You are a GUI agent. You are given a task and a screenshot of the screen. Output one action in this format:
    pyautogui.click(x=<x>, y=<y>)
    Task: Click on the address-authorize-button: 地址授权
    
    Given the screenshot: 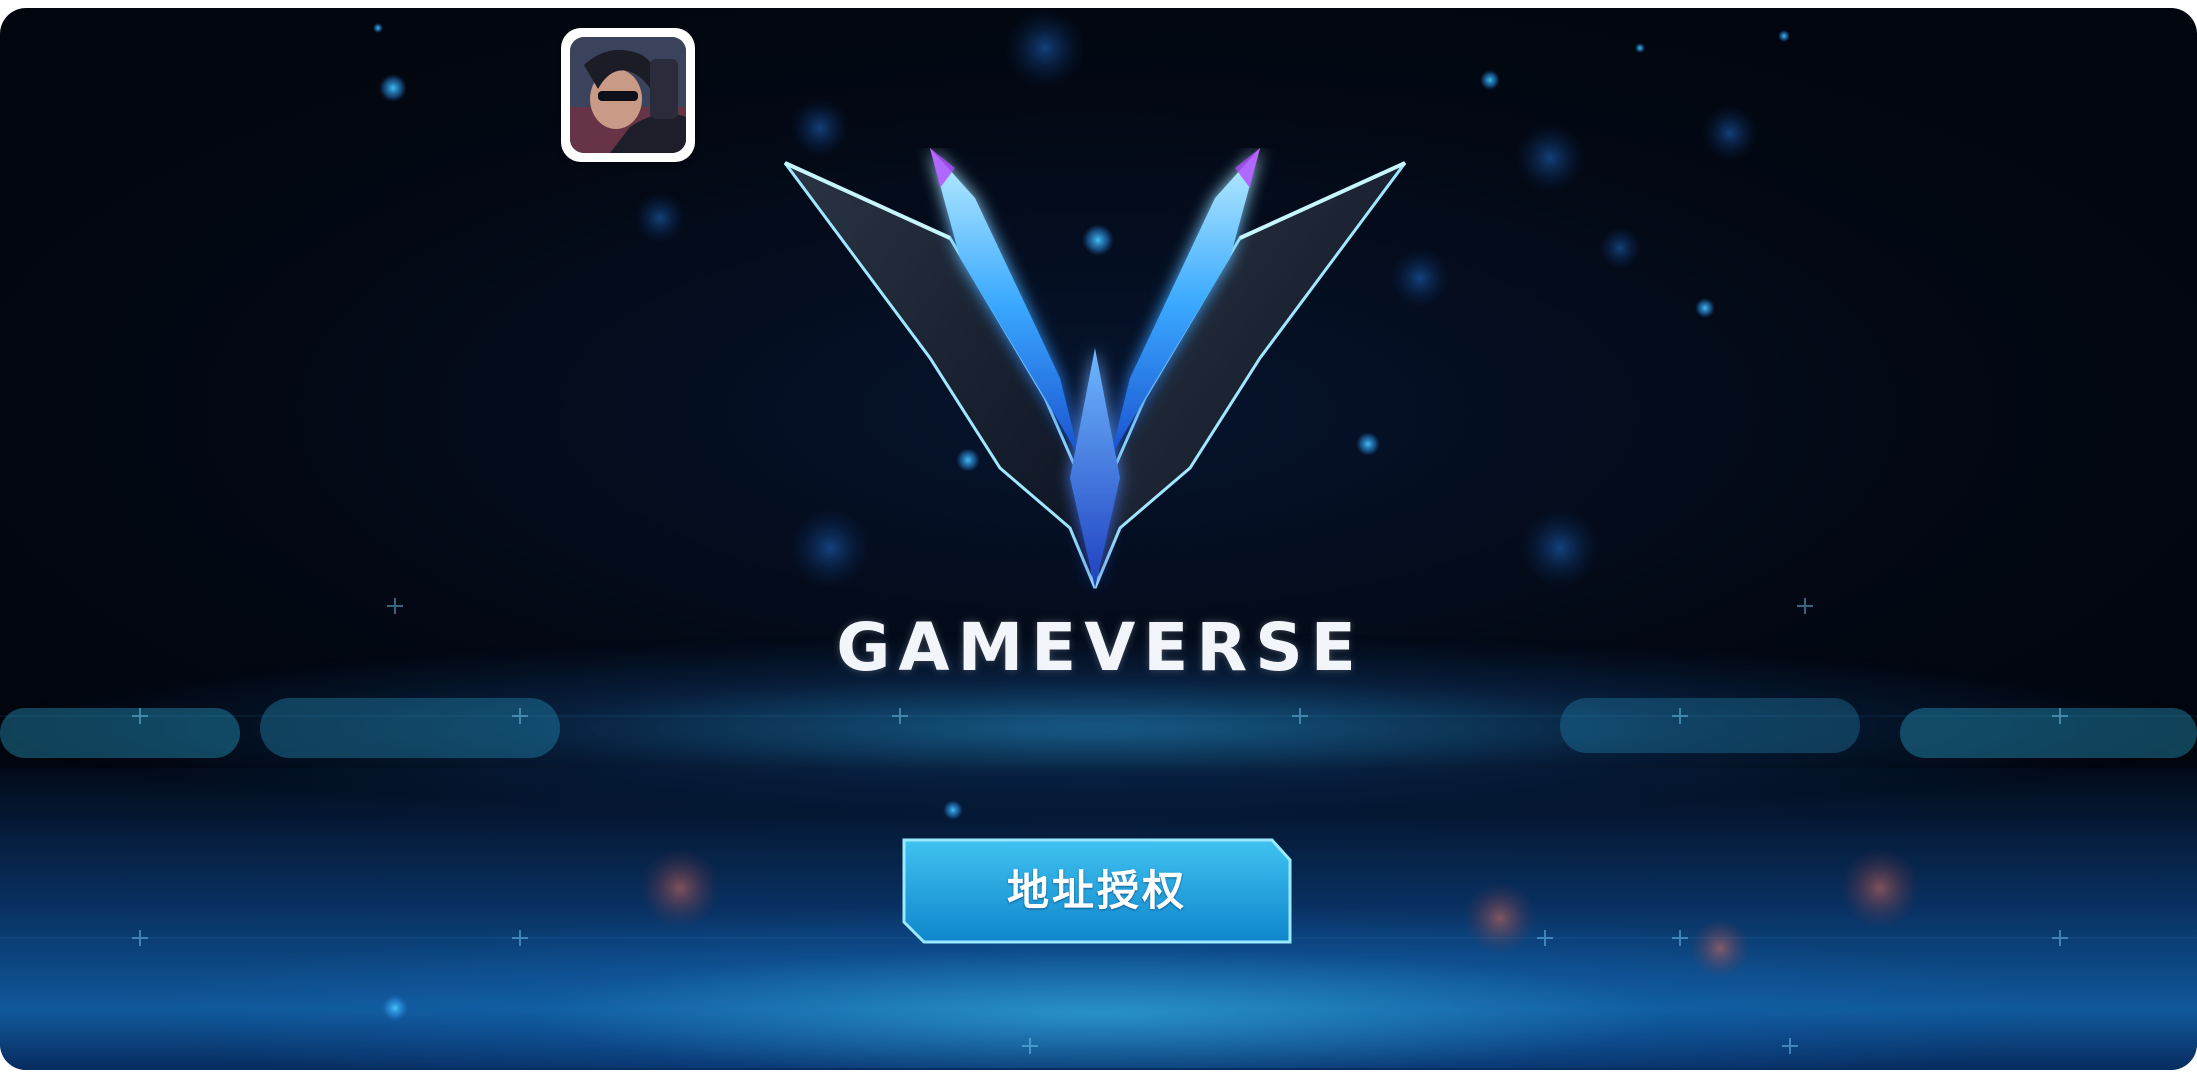 What is the action you would take?
    pyautogui.click(x=1097, y=891)
    